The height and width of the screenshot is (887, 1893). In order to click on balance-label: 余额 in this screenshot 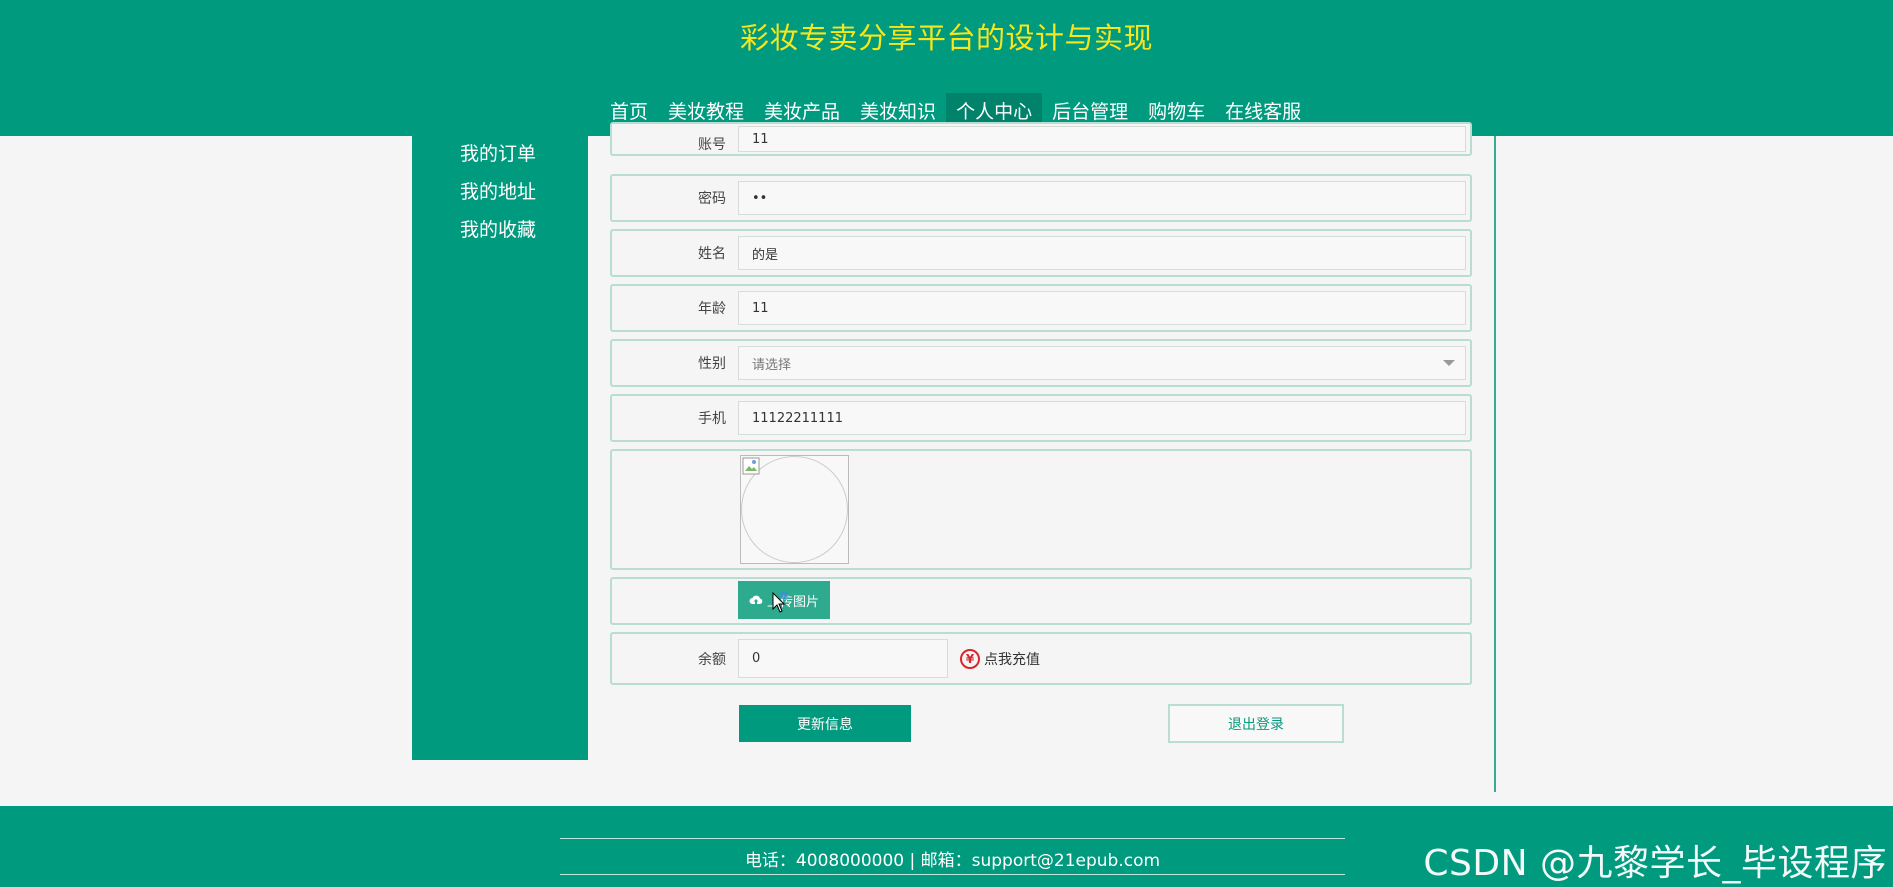, I will do `click(712, 659)`.